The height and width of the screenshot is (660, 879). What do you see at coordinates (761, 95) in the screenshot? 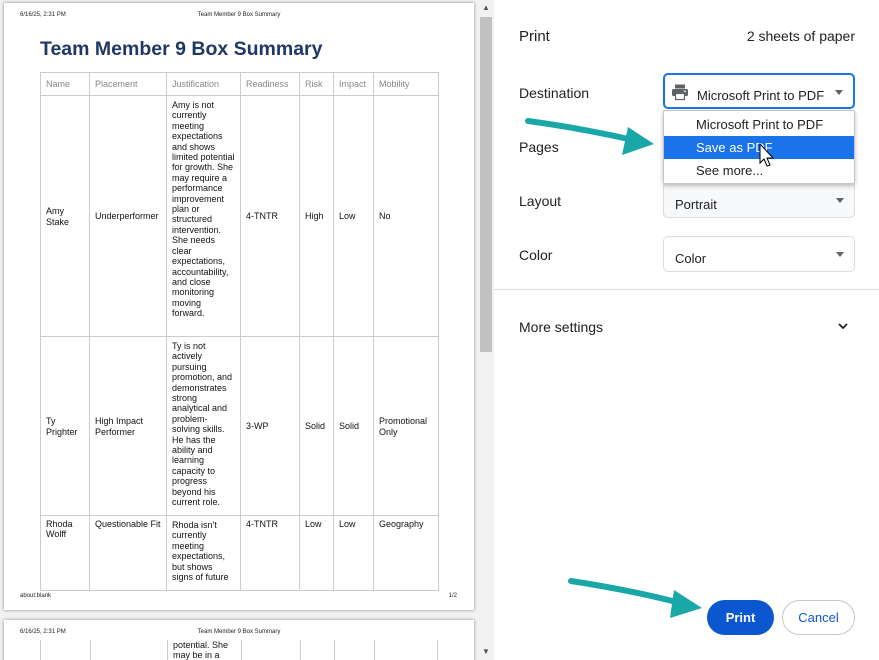
I see `destination-value: Microsoft Print to PDF` at bounding box center [761, 95].